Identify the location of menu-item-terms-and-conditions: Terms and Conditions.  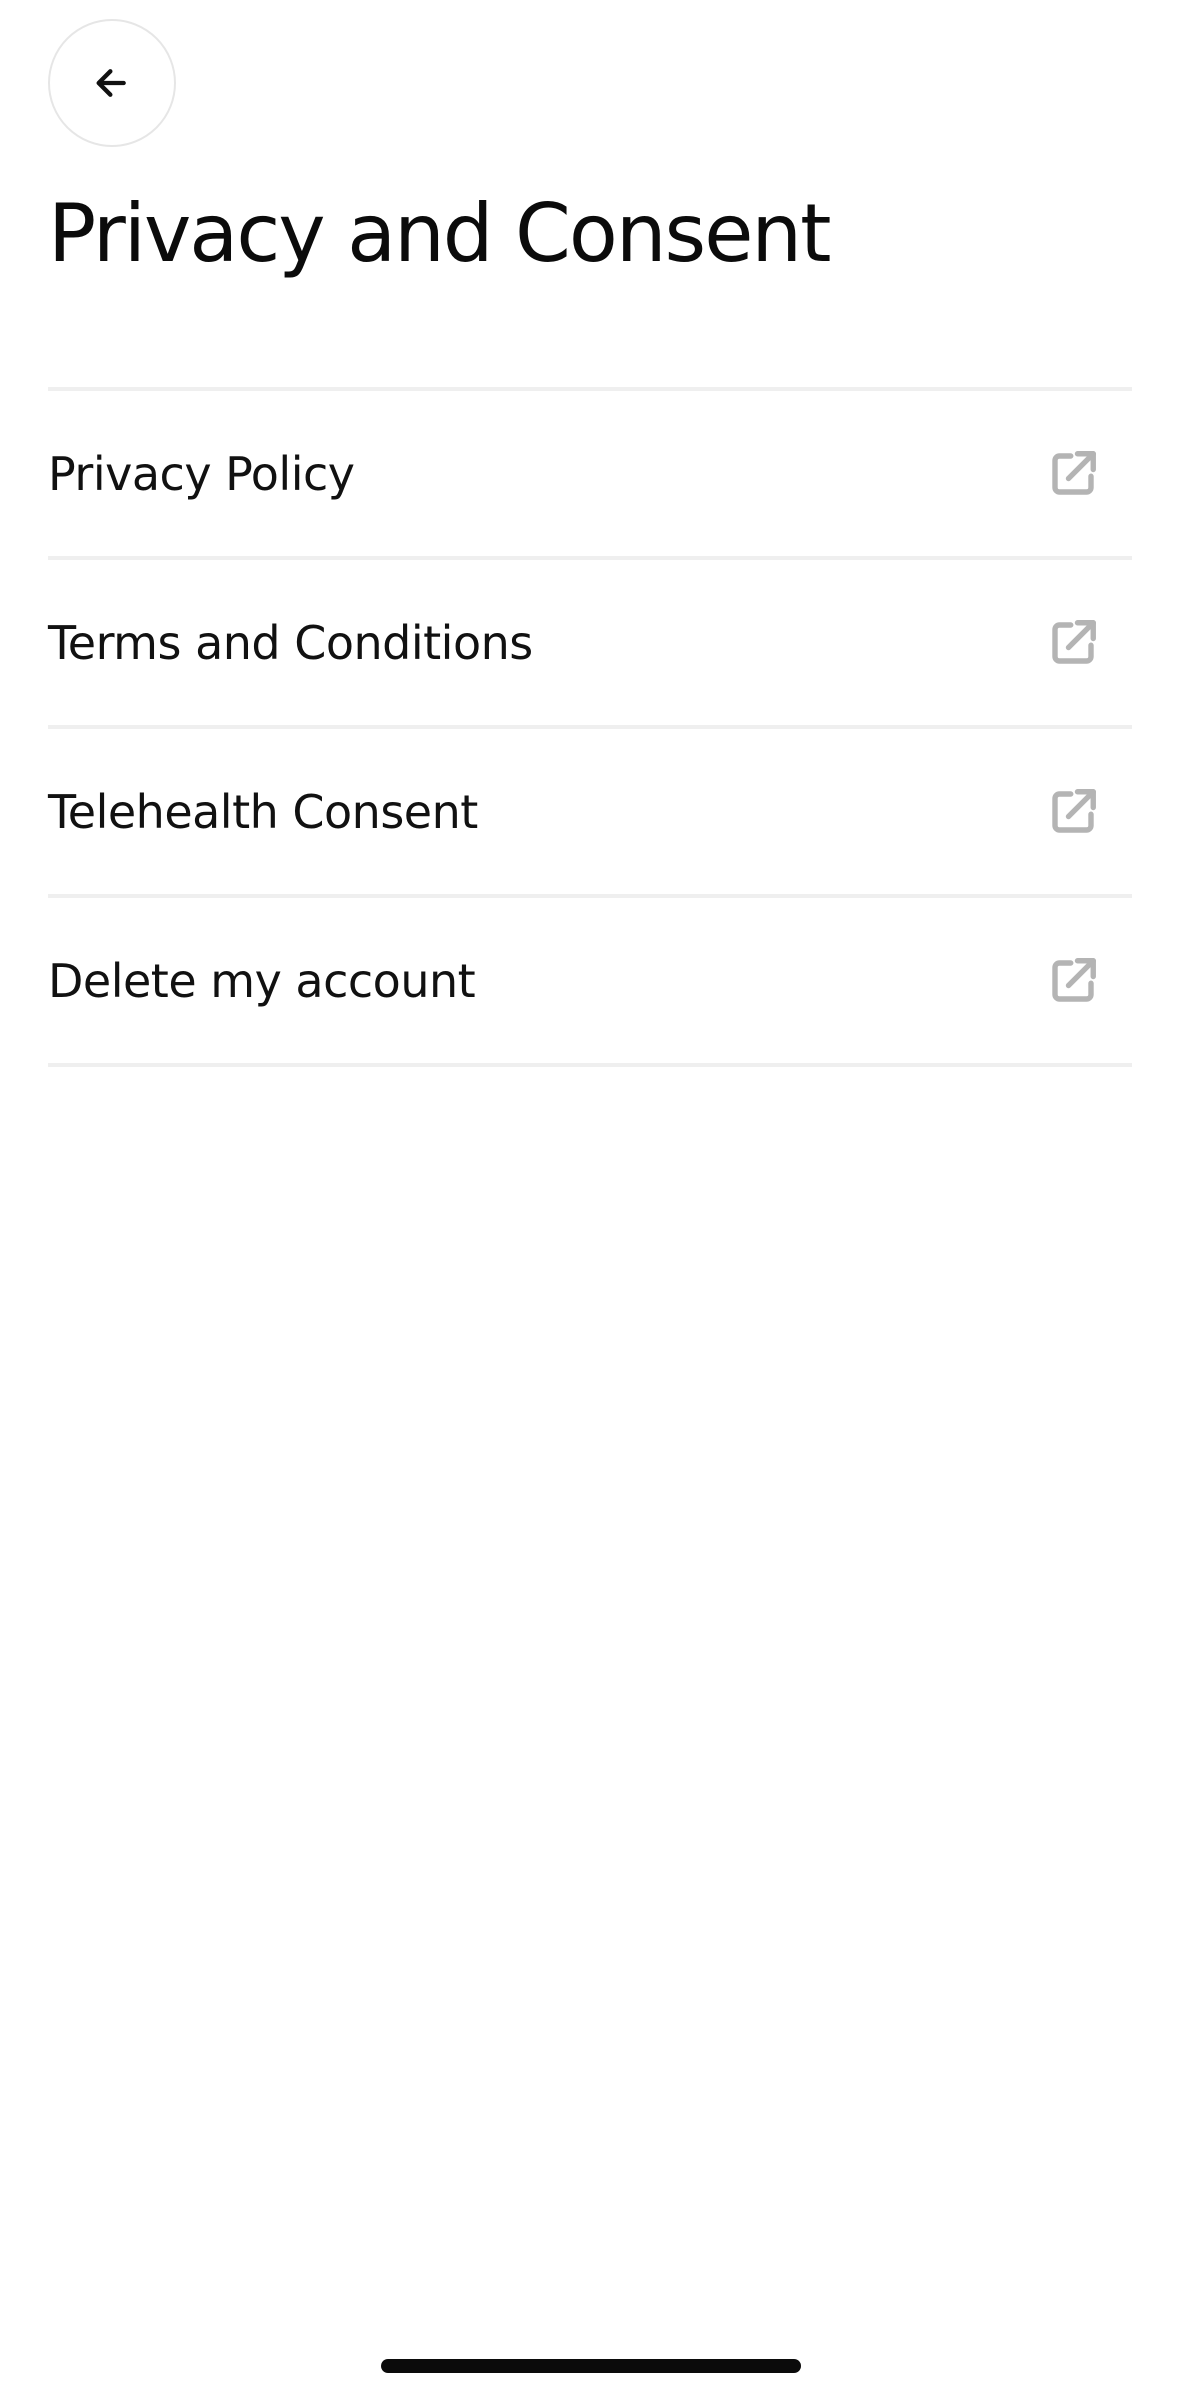
(590, 644).